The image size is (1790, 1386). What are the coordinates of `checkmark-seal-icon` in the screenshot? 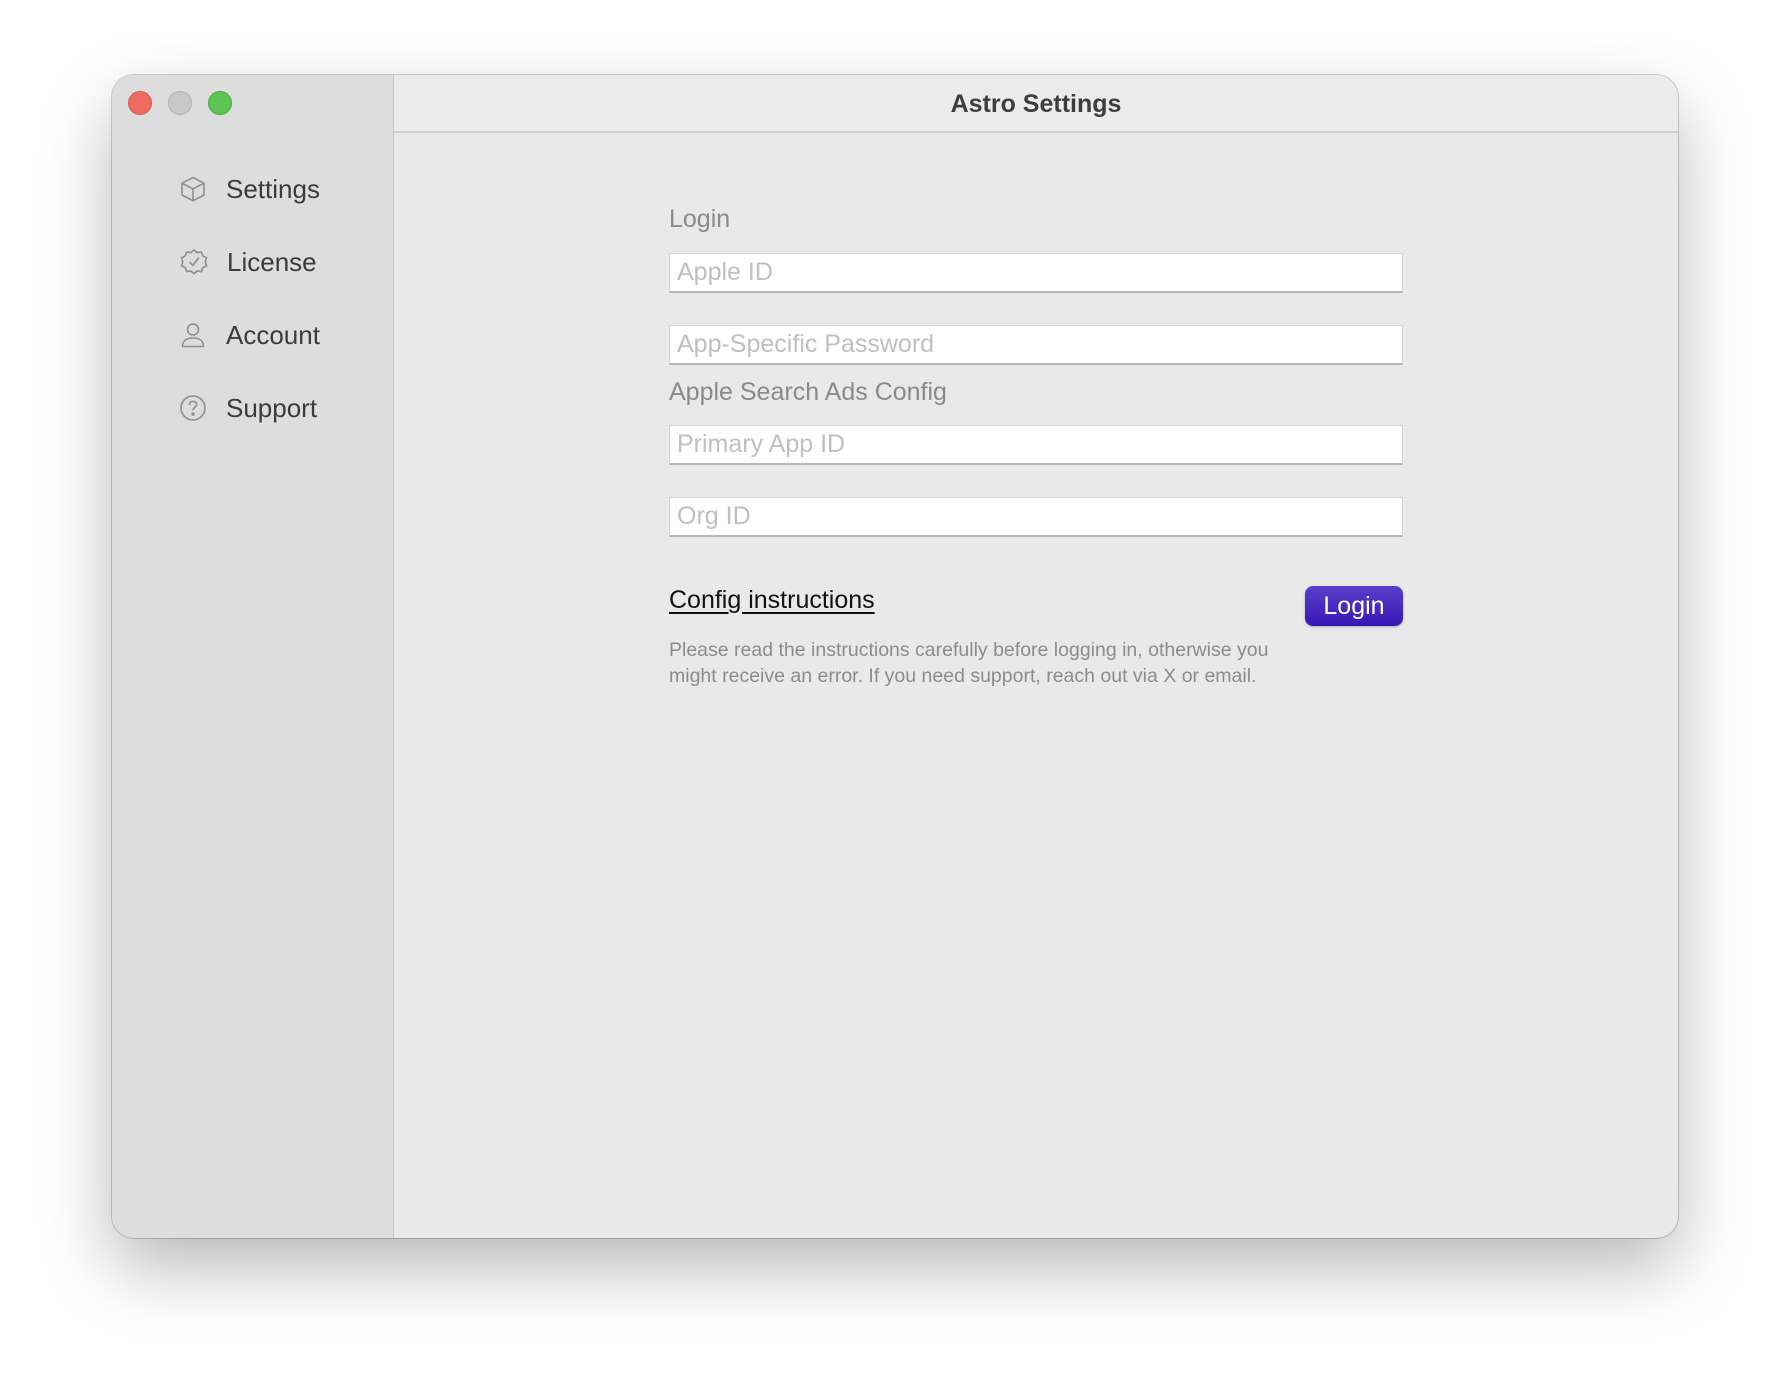 It's located at (194, 262).